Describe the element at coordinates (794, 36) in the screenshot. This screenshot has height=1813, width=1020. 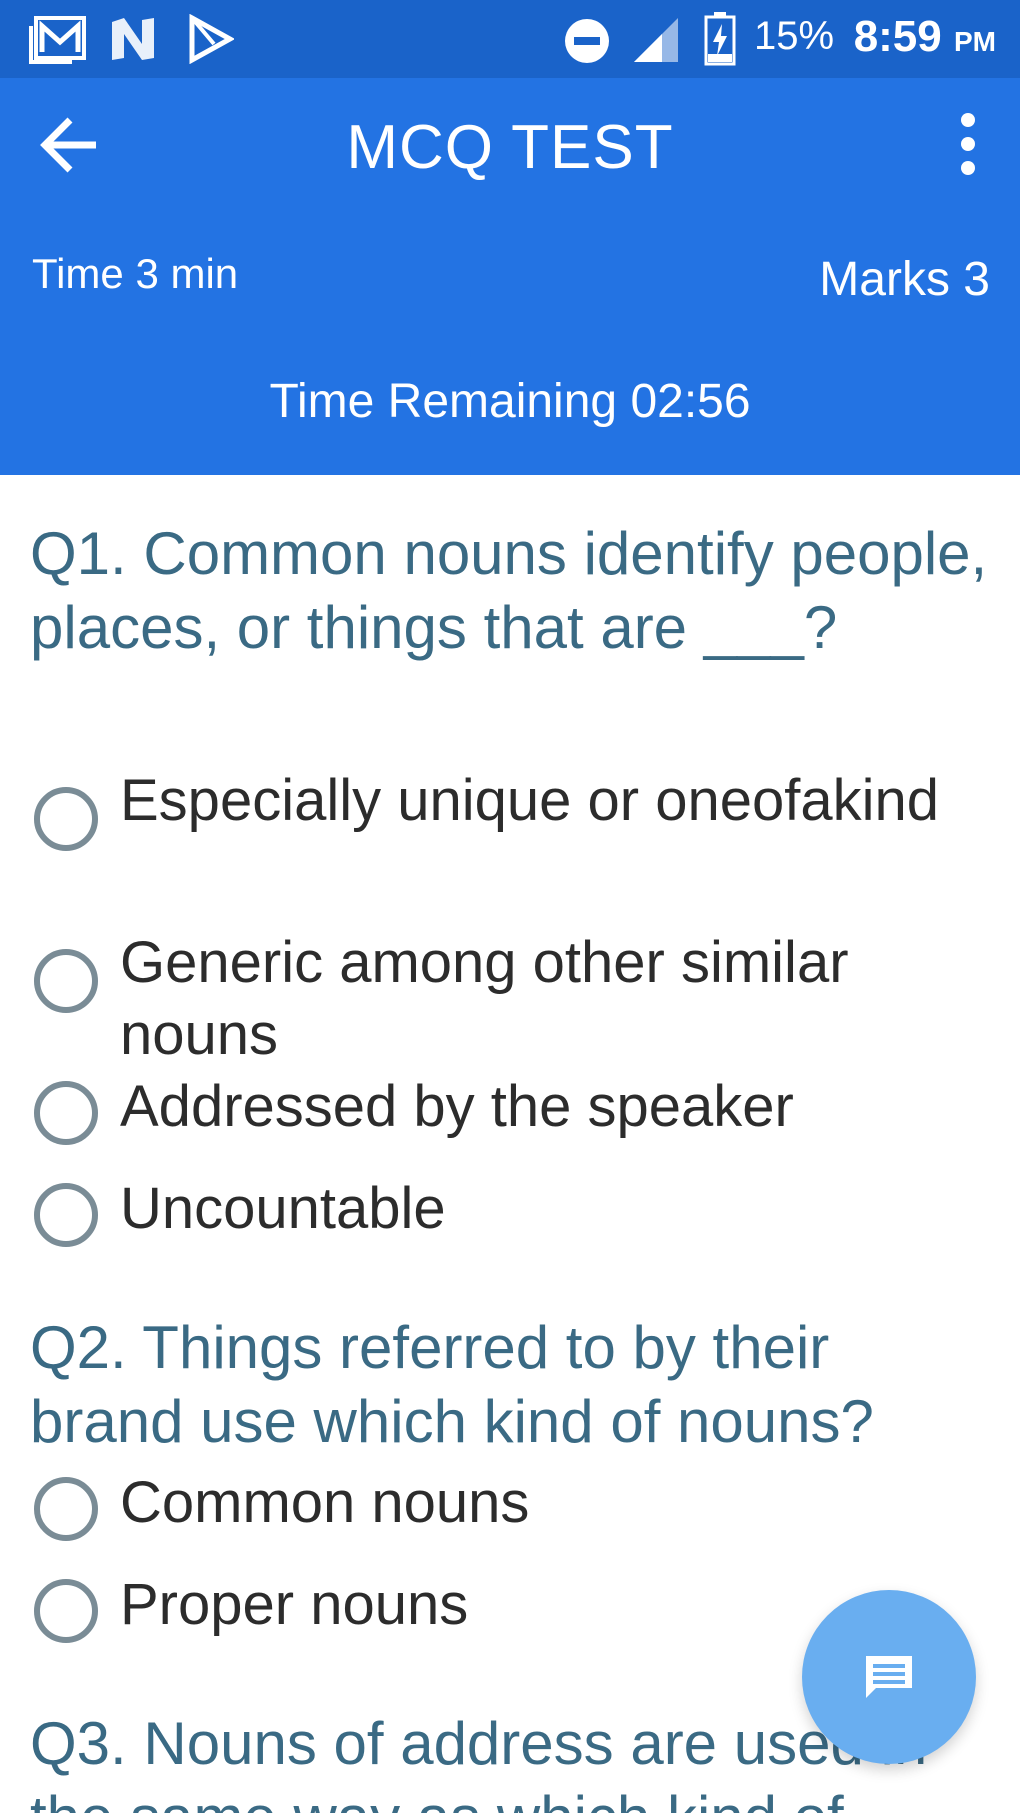
I see `battery-percent: 15%` at that location.